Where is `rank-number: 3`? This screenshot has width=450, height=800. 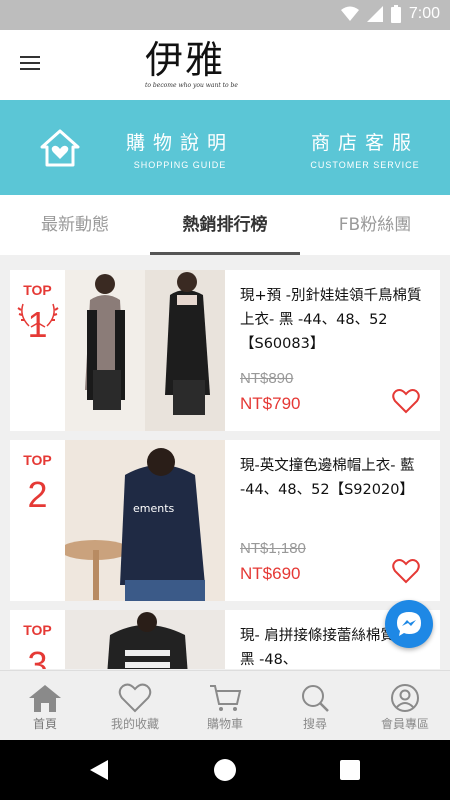
rank-number: 3 is located at coordinates (37, 656).